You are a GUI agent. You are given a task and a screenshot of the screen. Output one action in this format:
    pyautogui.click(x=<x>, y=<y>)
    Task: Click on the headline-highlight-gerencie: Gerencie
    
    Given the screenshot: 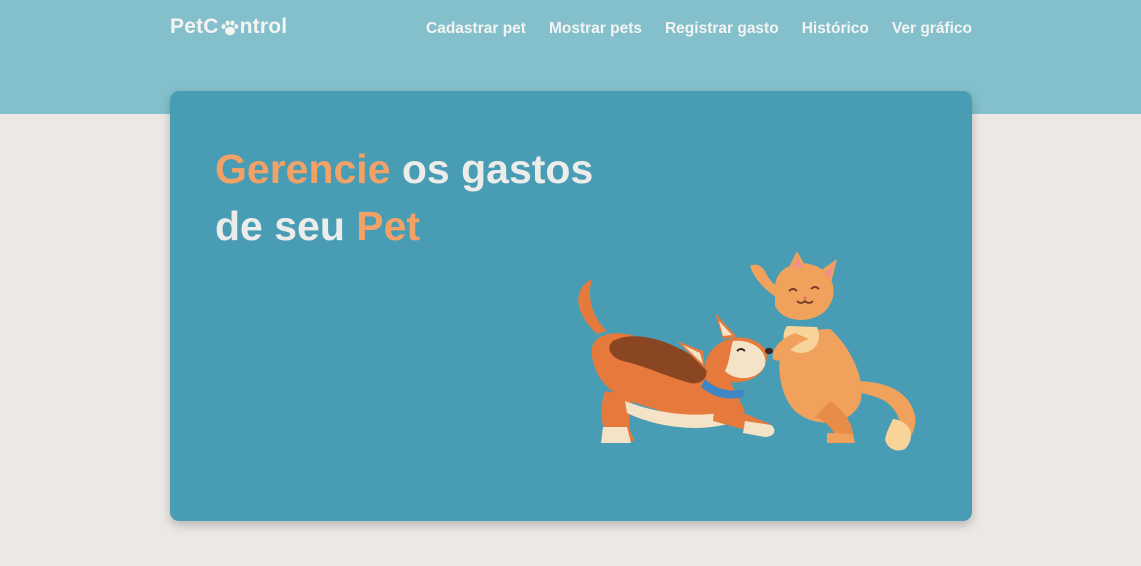 What is the action you would take?
    pyautogui.click(x=303, y=169)
    